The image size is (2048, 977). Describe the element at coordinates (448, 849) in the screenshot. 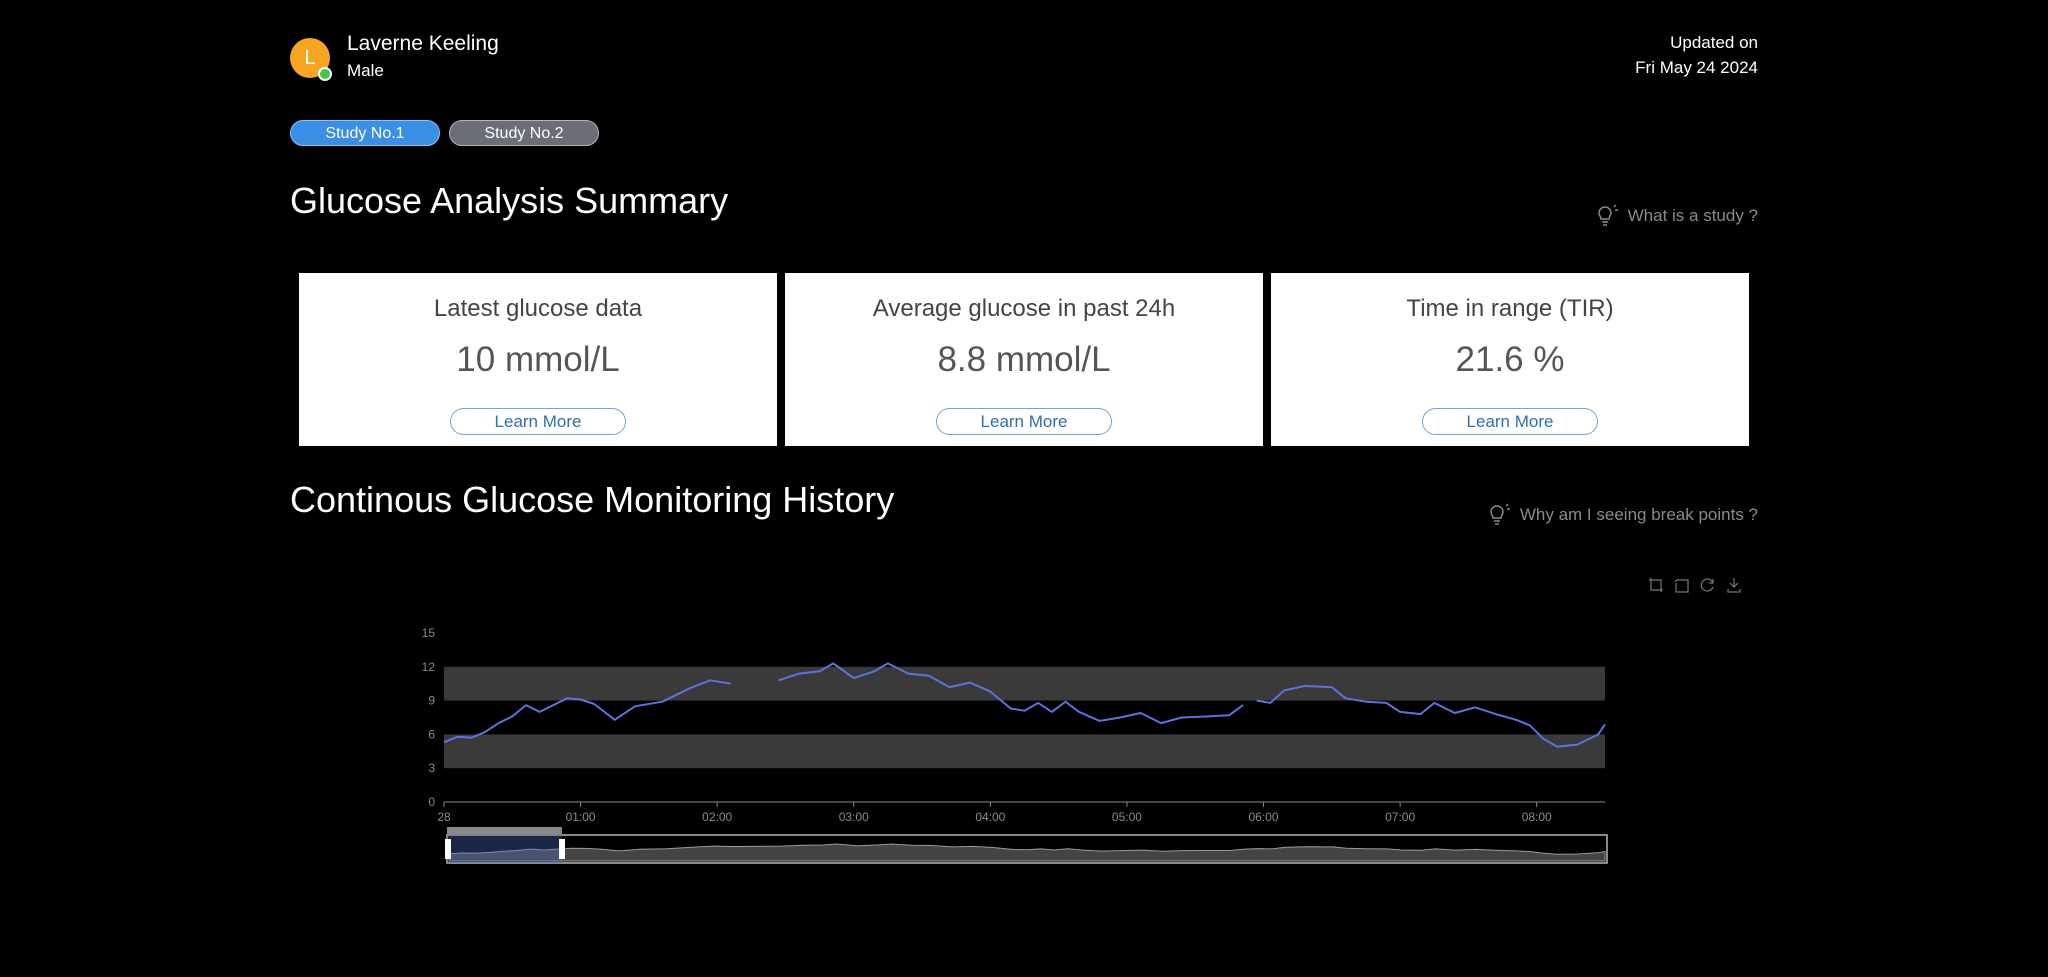

I see `slider-handle-left` at that location.